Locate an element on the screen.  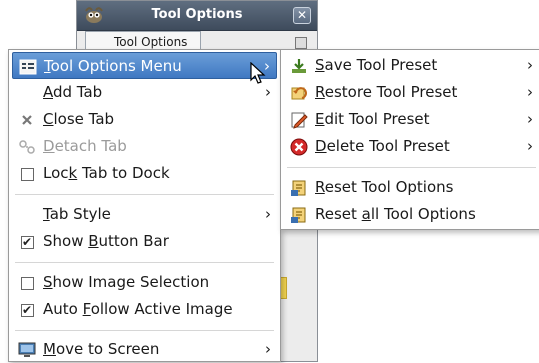
menu-item-show-image-selection: Show Image Selection is located at coordinates (144, 282).